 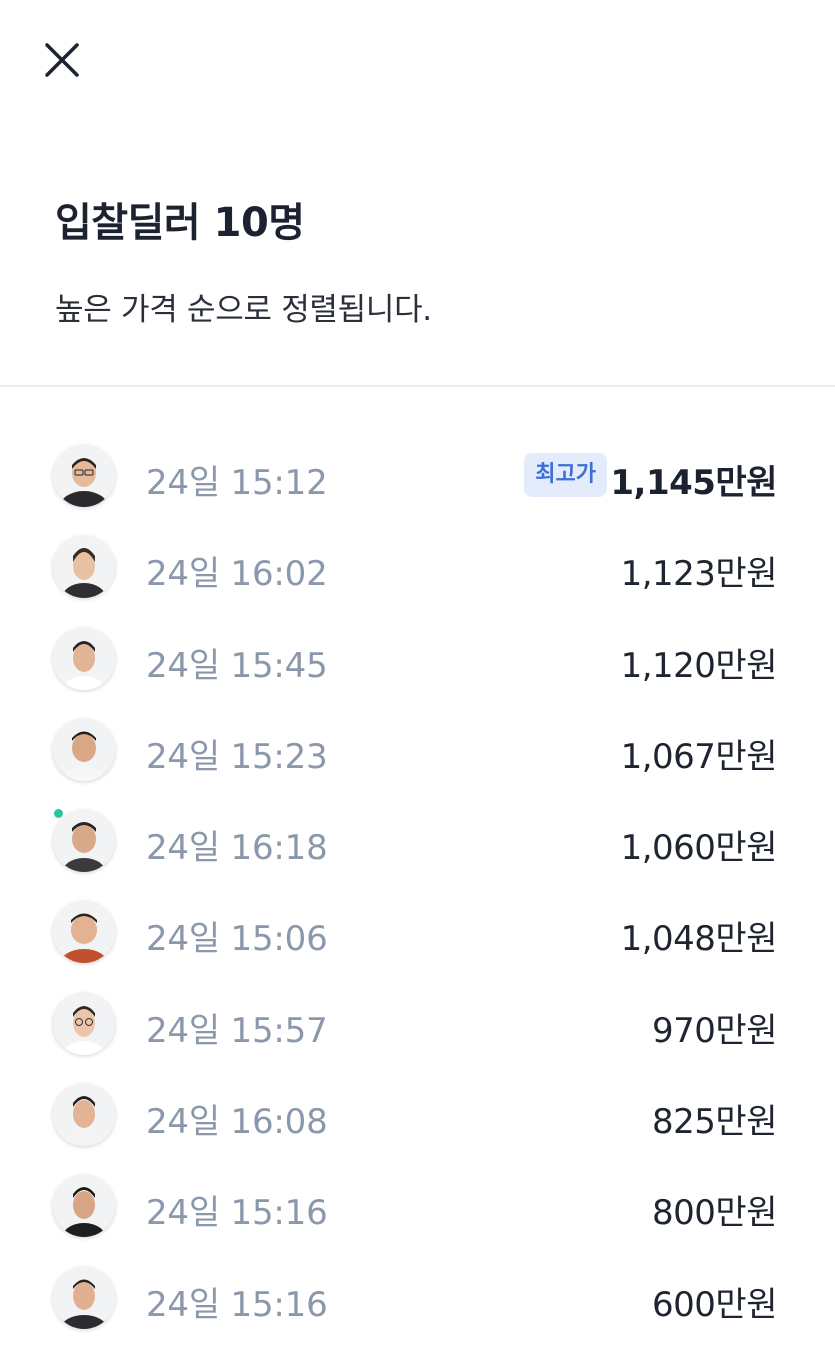 What do you see at coordinates (417, 1206) in the screenshot?
I see `bid-row: 24일 15:16 800만원` at bounding box center [417, 1206].